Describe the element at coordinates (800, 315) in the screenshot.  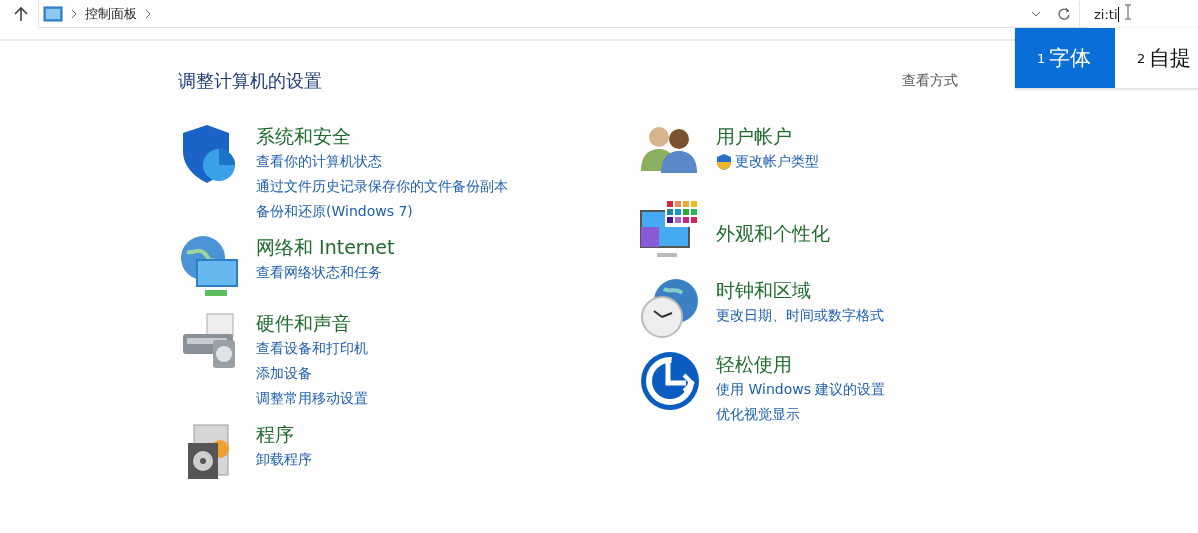
I see `task-link: 更改日期、时间或数字格式` at that location.